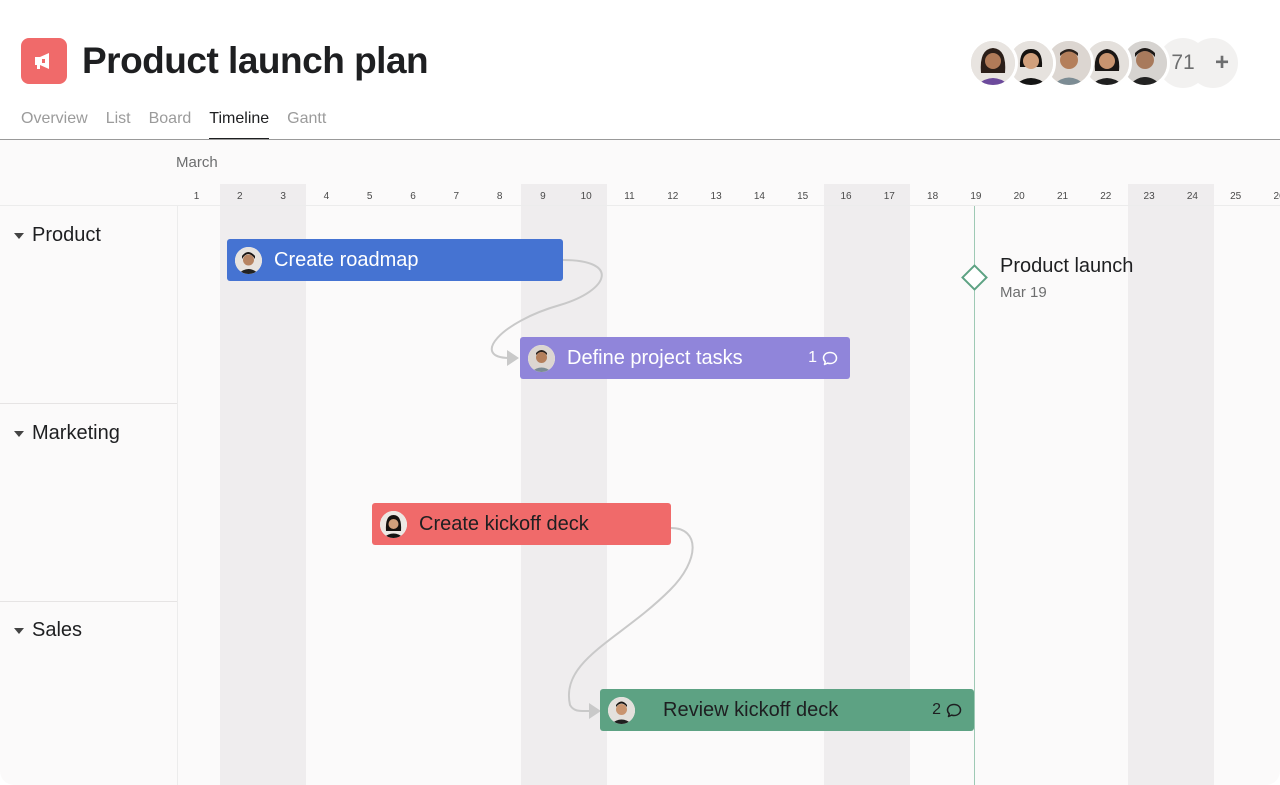  I want to click on day-label: 25, so click(1236, 196).